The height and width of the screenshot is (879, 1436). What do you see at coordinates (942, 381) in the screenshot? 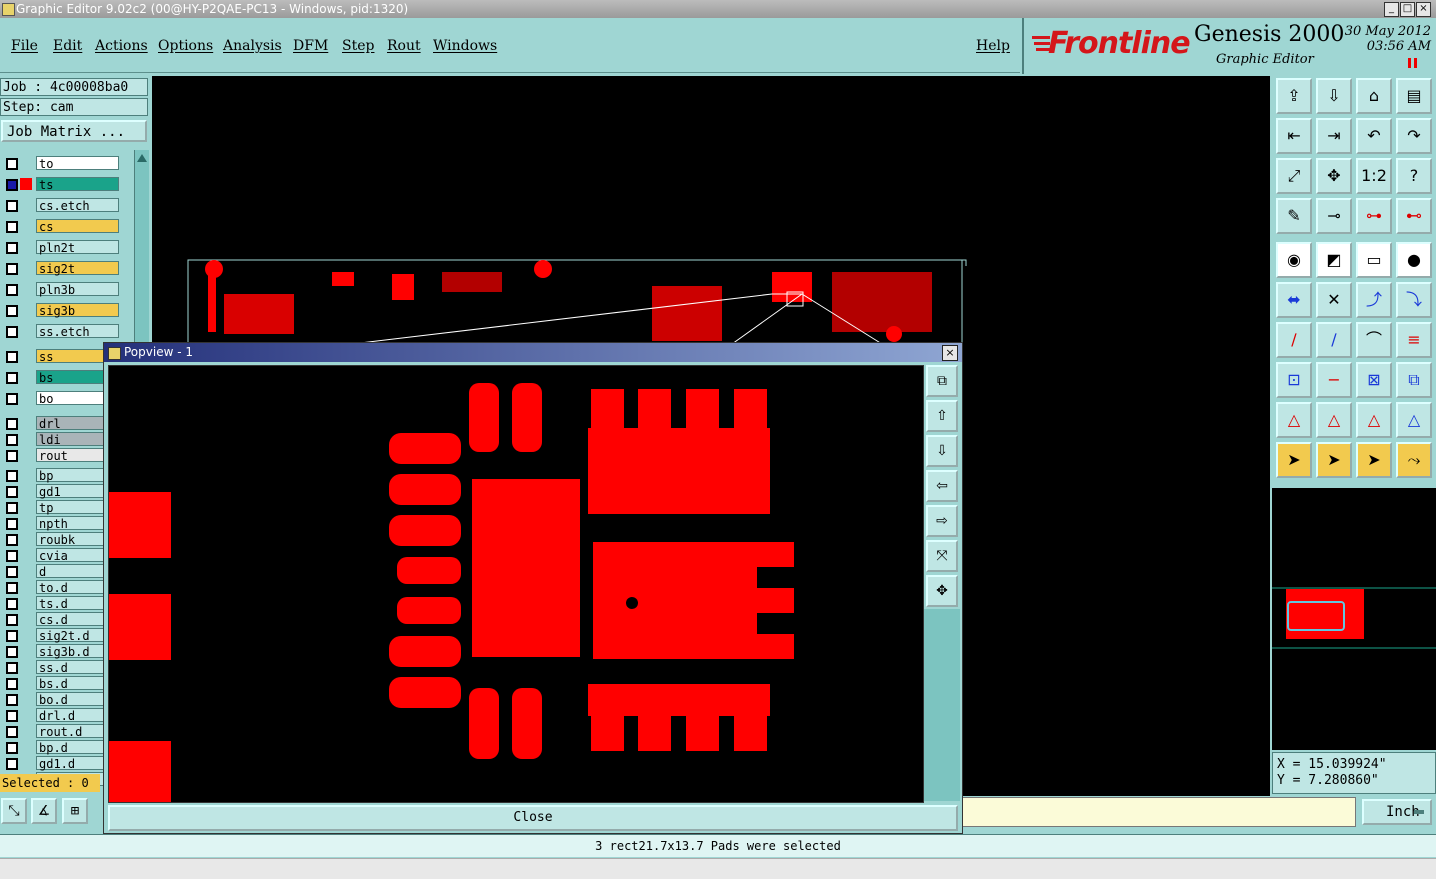
I see `popview-zoom-icon: ⧉` at bounding box center [942, 381].